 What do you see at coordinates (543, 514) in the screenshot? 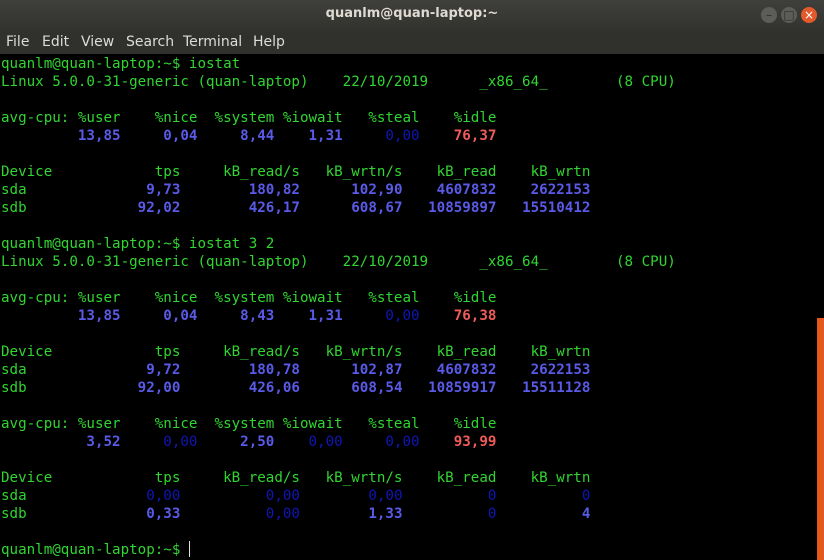
I see `value: 4` at bounding box center [543, 514].